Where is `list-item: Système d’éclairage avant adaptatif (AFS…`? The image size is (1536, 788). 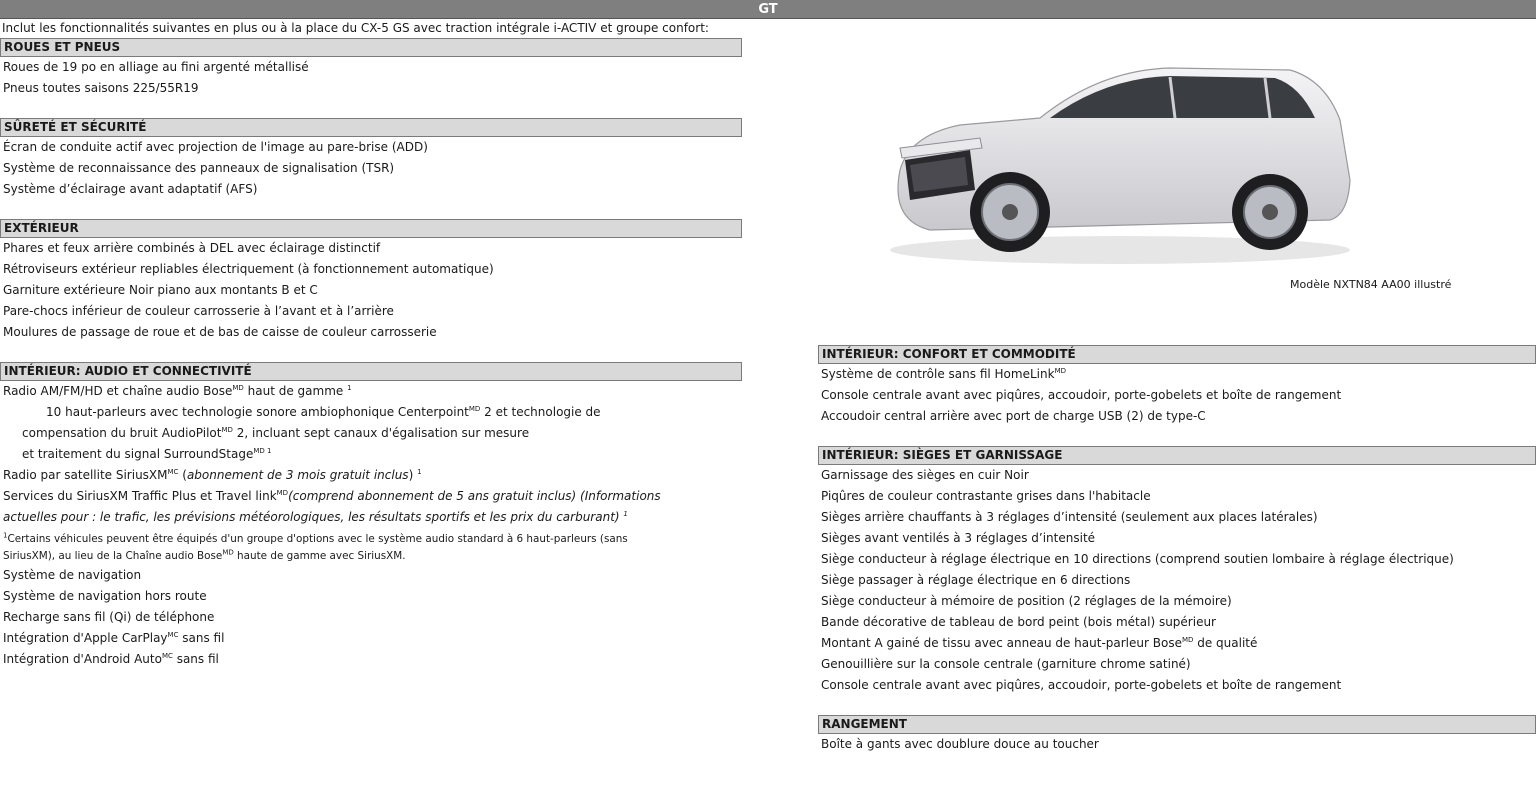
list-item: Système d’éclairage avant adaptatif (AFS… is located at coordinates (130, 189).